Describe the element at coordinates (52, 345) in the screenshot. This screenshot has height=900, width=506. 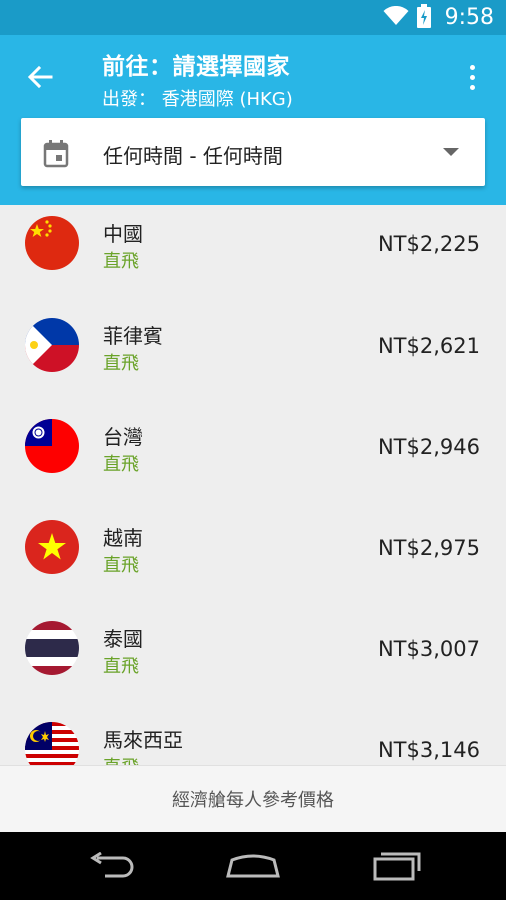
I see `philippines-flag-icon` at that location.